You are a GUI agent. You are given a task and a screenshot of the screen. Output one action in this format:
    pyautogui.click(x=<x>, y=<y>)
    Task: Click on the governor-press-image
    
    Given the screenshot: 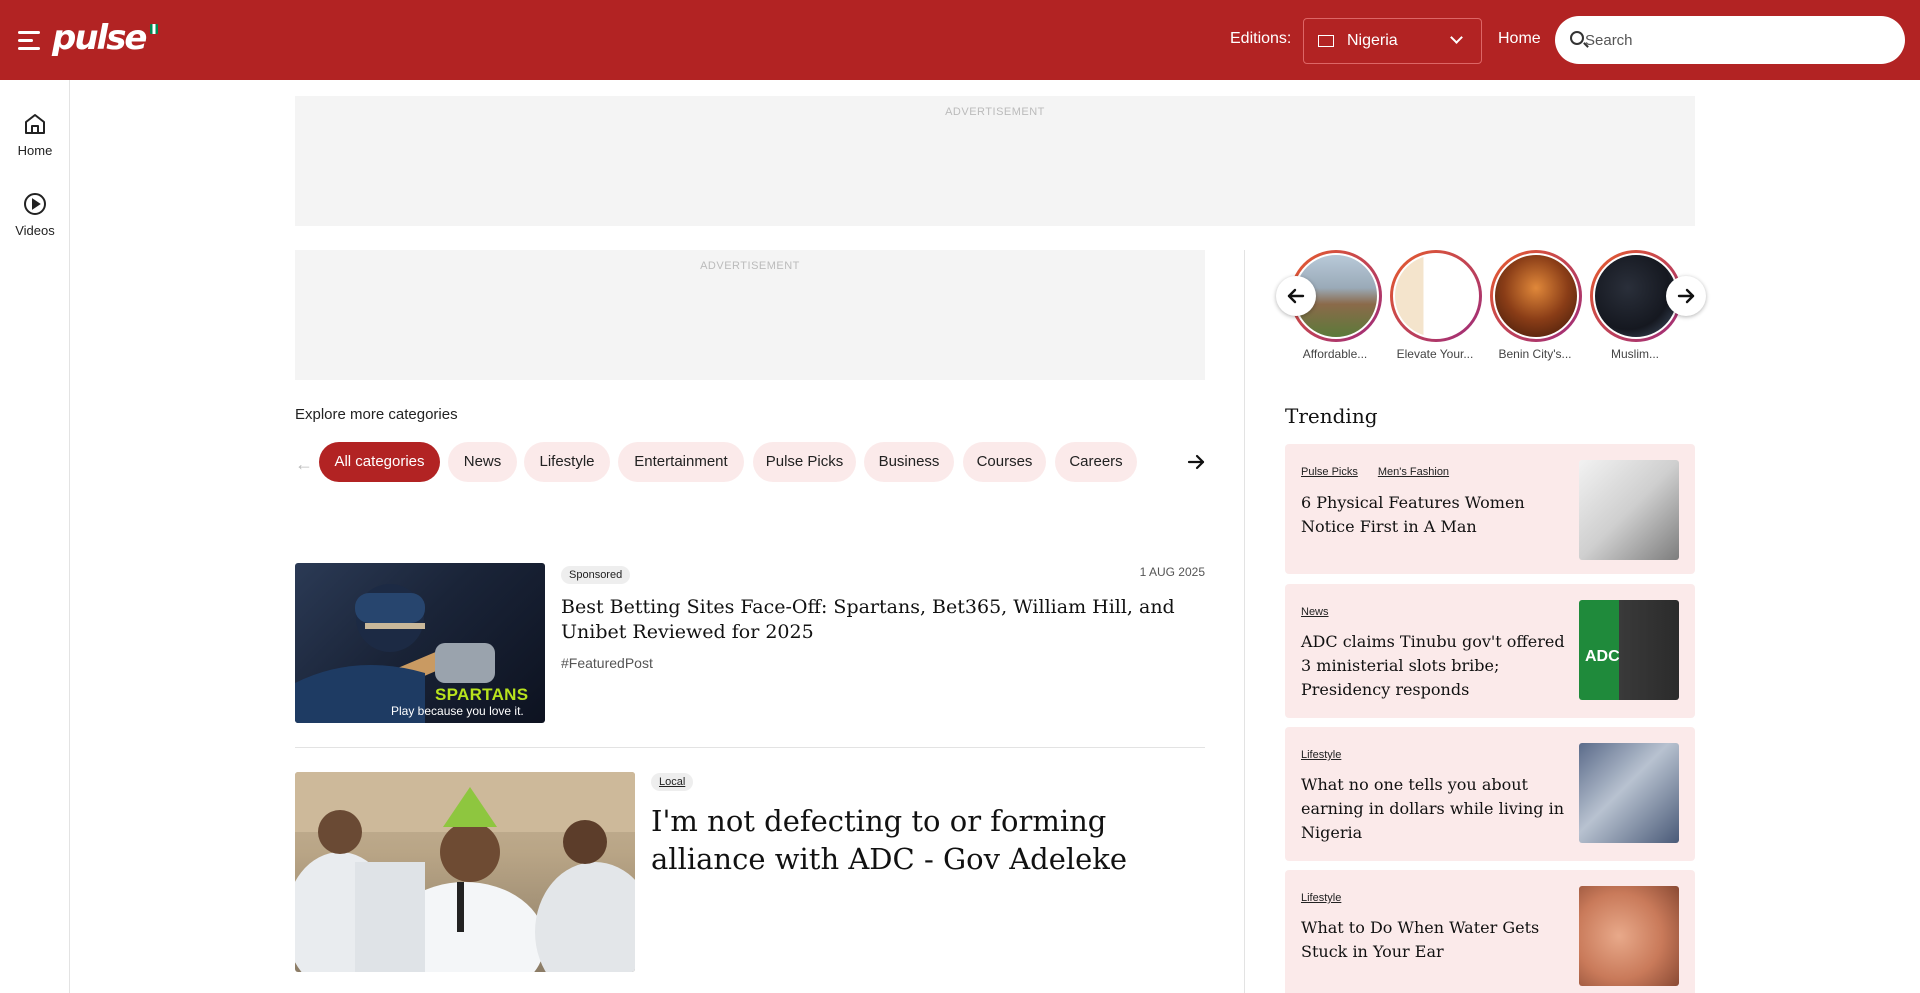 What is the action you would take?
    pyautogui.click(x=465, y=872)
    